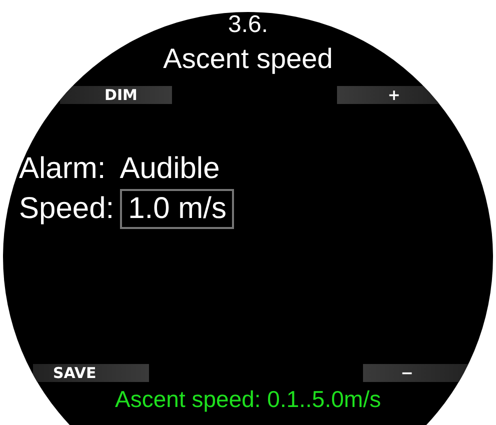  I want to click on softkey-button: DIM, so click(116, 95).